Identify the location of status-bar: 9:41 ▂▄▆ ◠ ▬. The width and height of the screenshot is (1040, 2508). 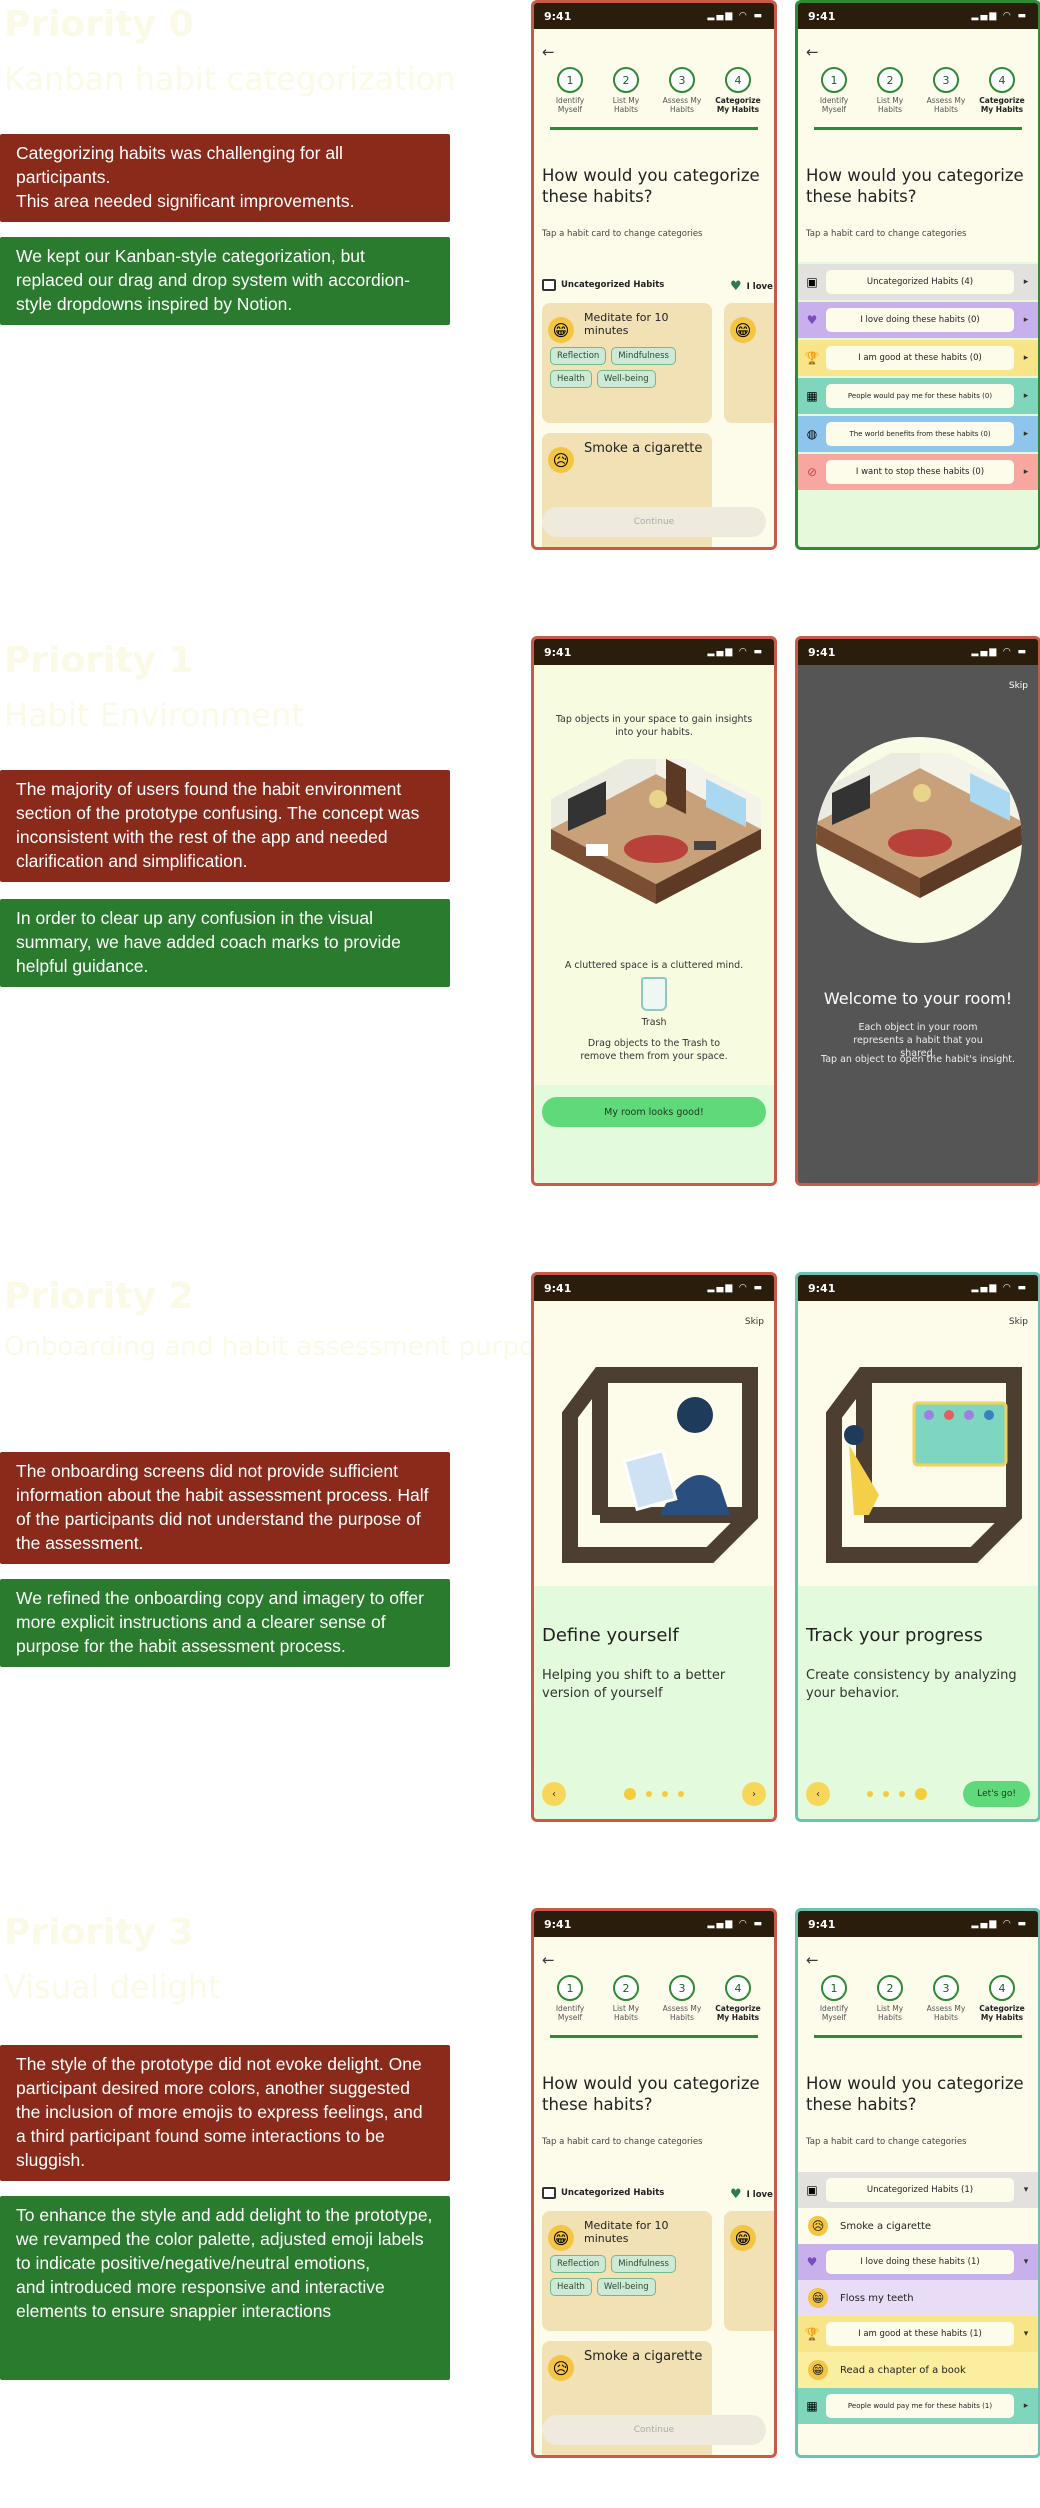
(654, 16).